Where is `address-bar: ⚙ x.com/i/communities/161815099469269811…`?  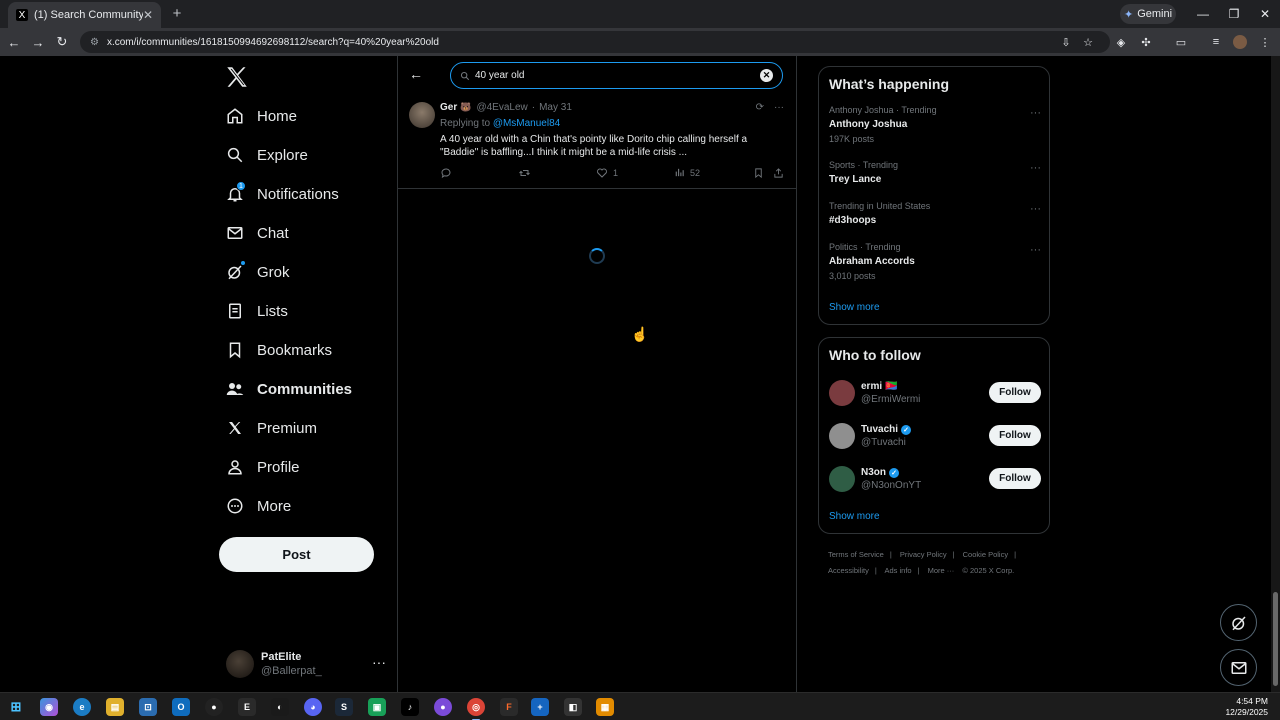
address-bar: ⚙ x.com/i/communities/161815099469269811… is located at coordinates (595, 42).